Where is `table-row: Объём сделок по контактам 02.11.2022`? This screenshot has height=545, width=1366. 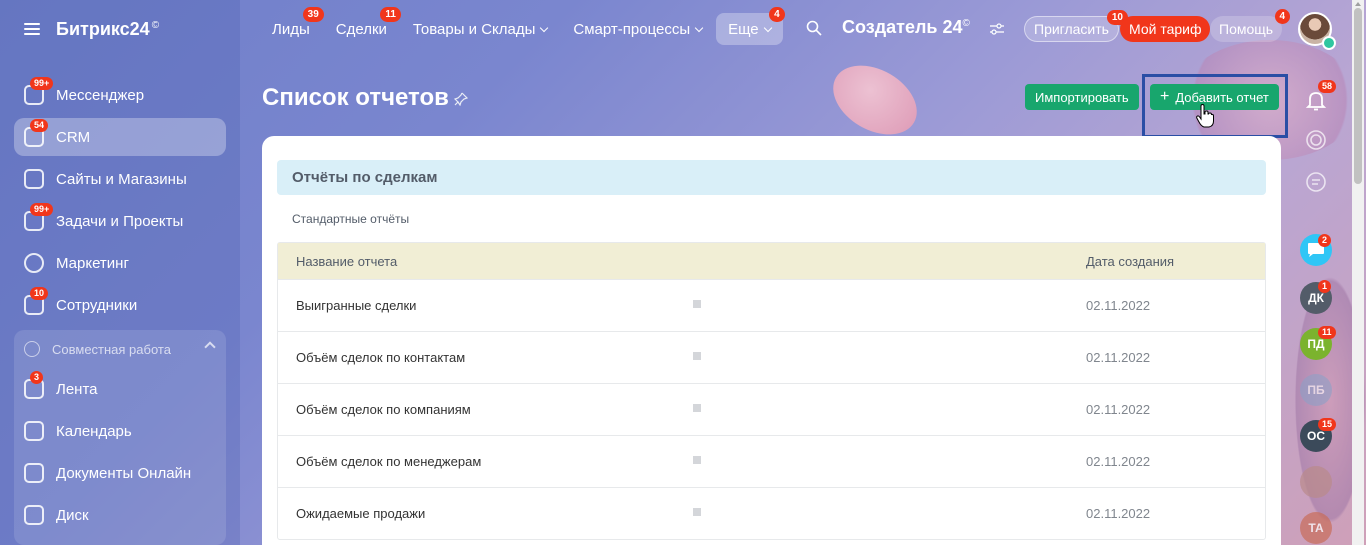
table-row: Объём сделок по контактам 02.11.2022 is located at coordinates (771, 357).